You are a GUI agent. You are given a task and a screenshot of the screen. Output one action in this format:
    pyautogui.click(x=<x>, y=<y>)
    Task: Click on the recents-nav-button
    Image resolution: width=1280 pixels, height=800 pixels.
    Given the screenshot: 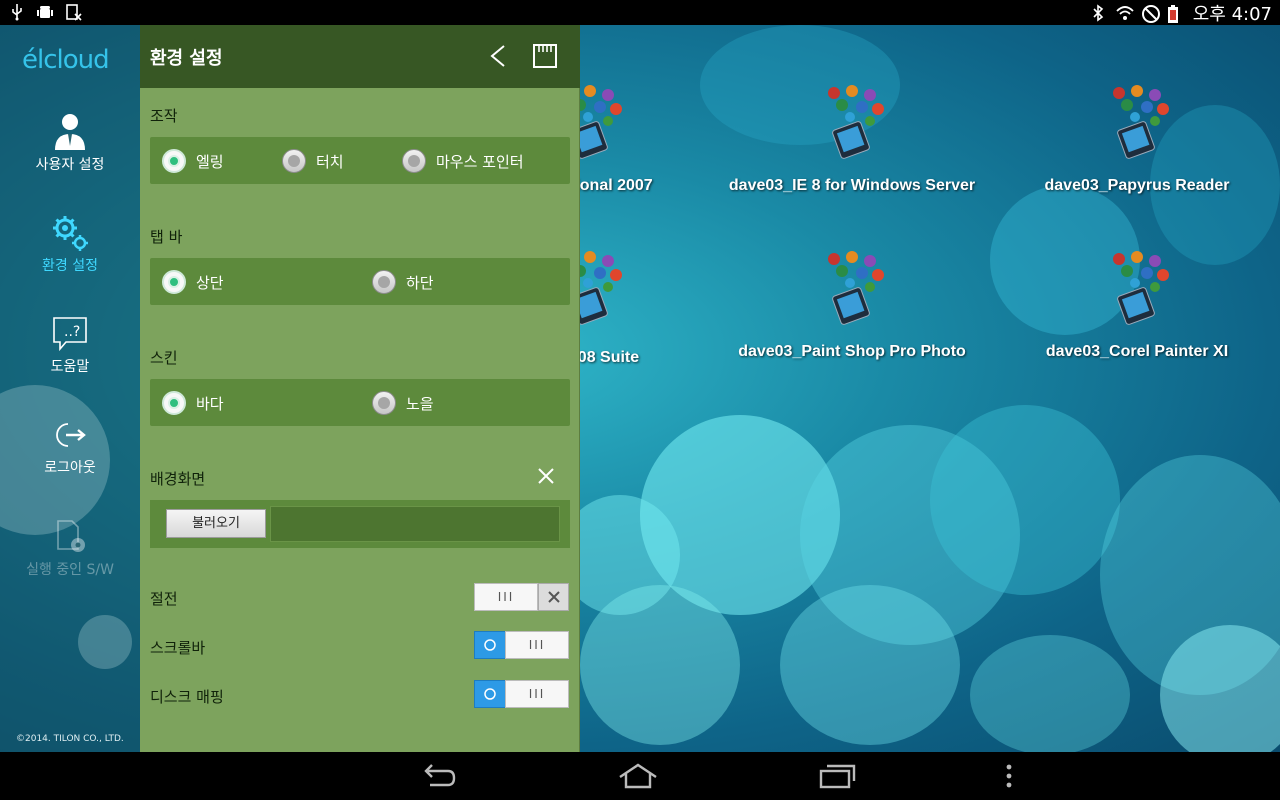 What is the action you would take?
    pyautogui.click(x=838, y=776)
    